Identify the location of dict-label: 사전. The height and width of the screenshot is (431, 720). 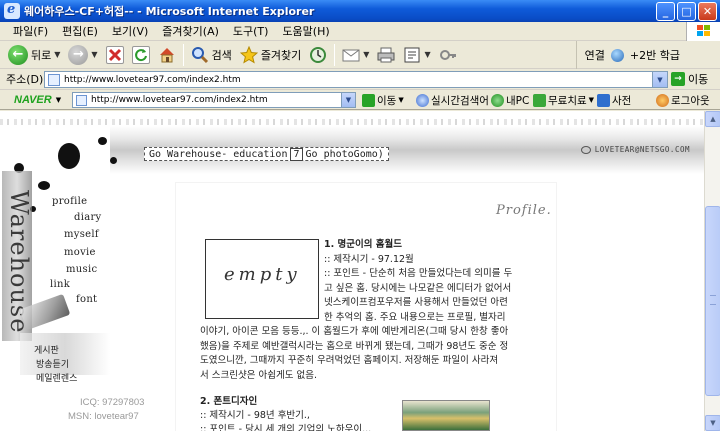
(622, 100).